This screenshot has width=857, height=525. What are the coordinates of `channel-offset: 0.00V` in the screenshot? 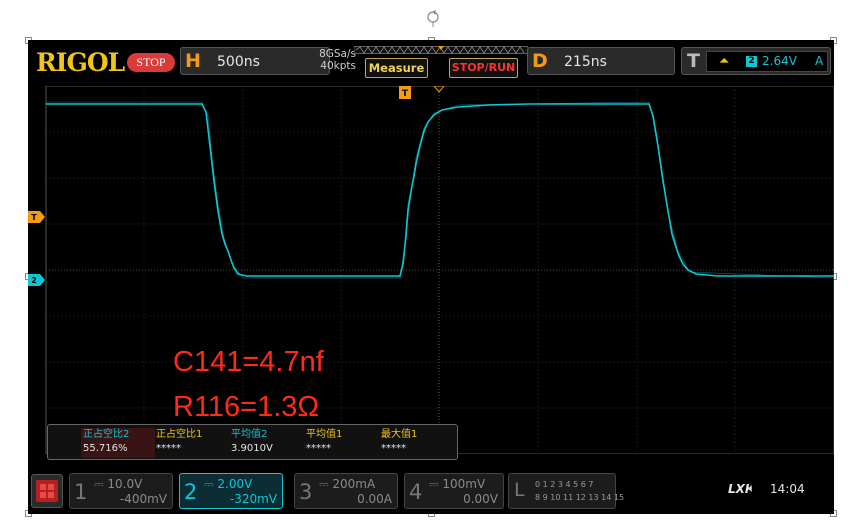 It's located at (480, 499).